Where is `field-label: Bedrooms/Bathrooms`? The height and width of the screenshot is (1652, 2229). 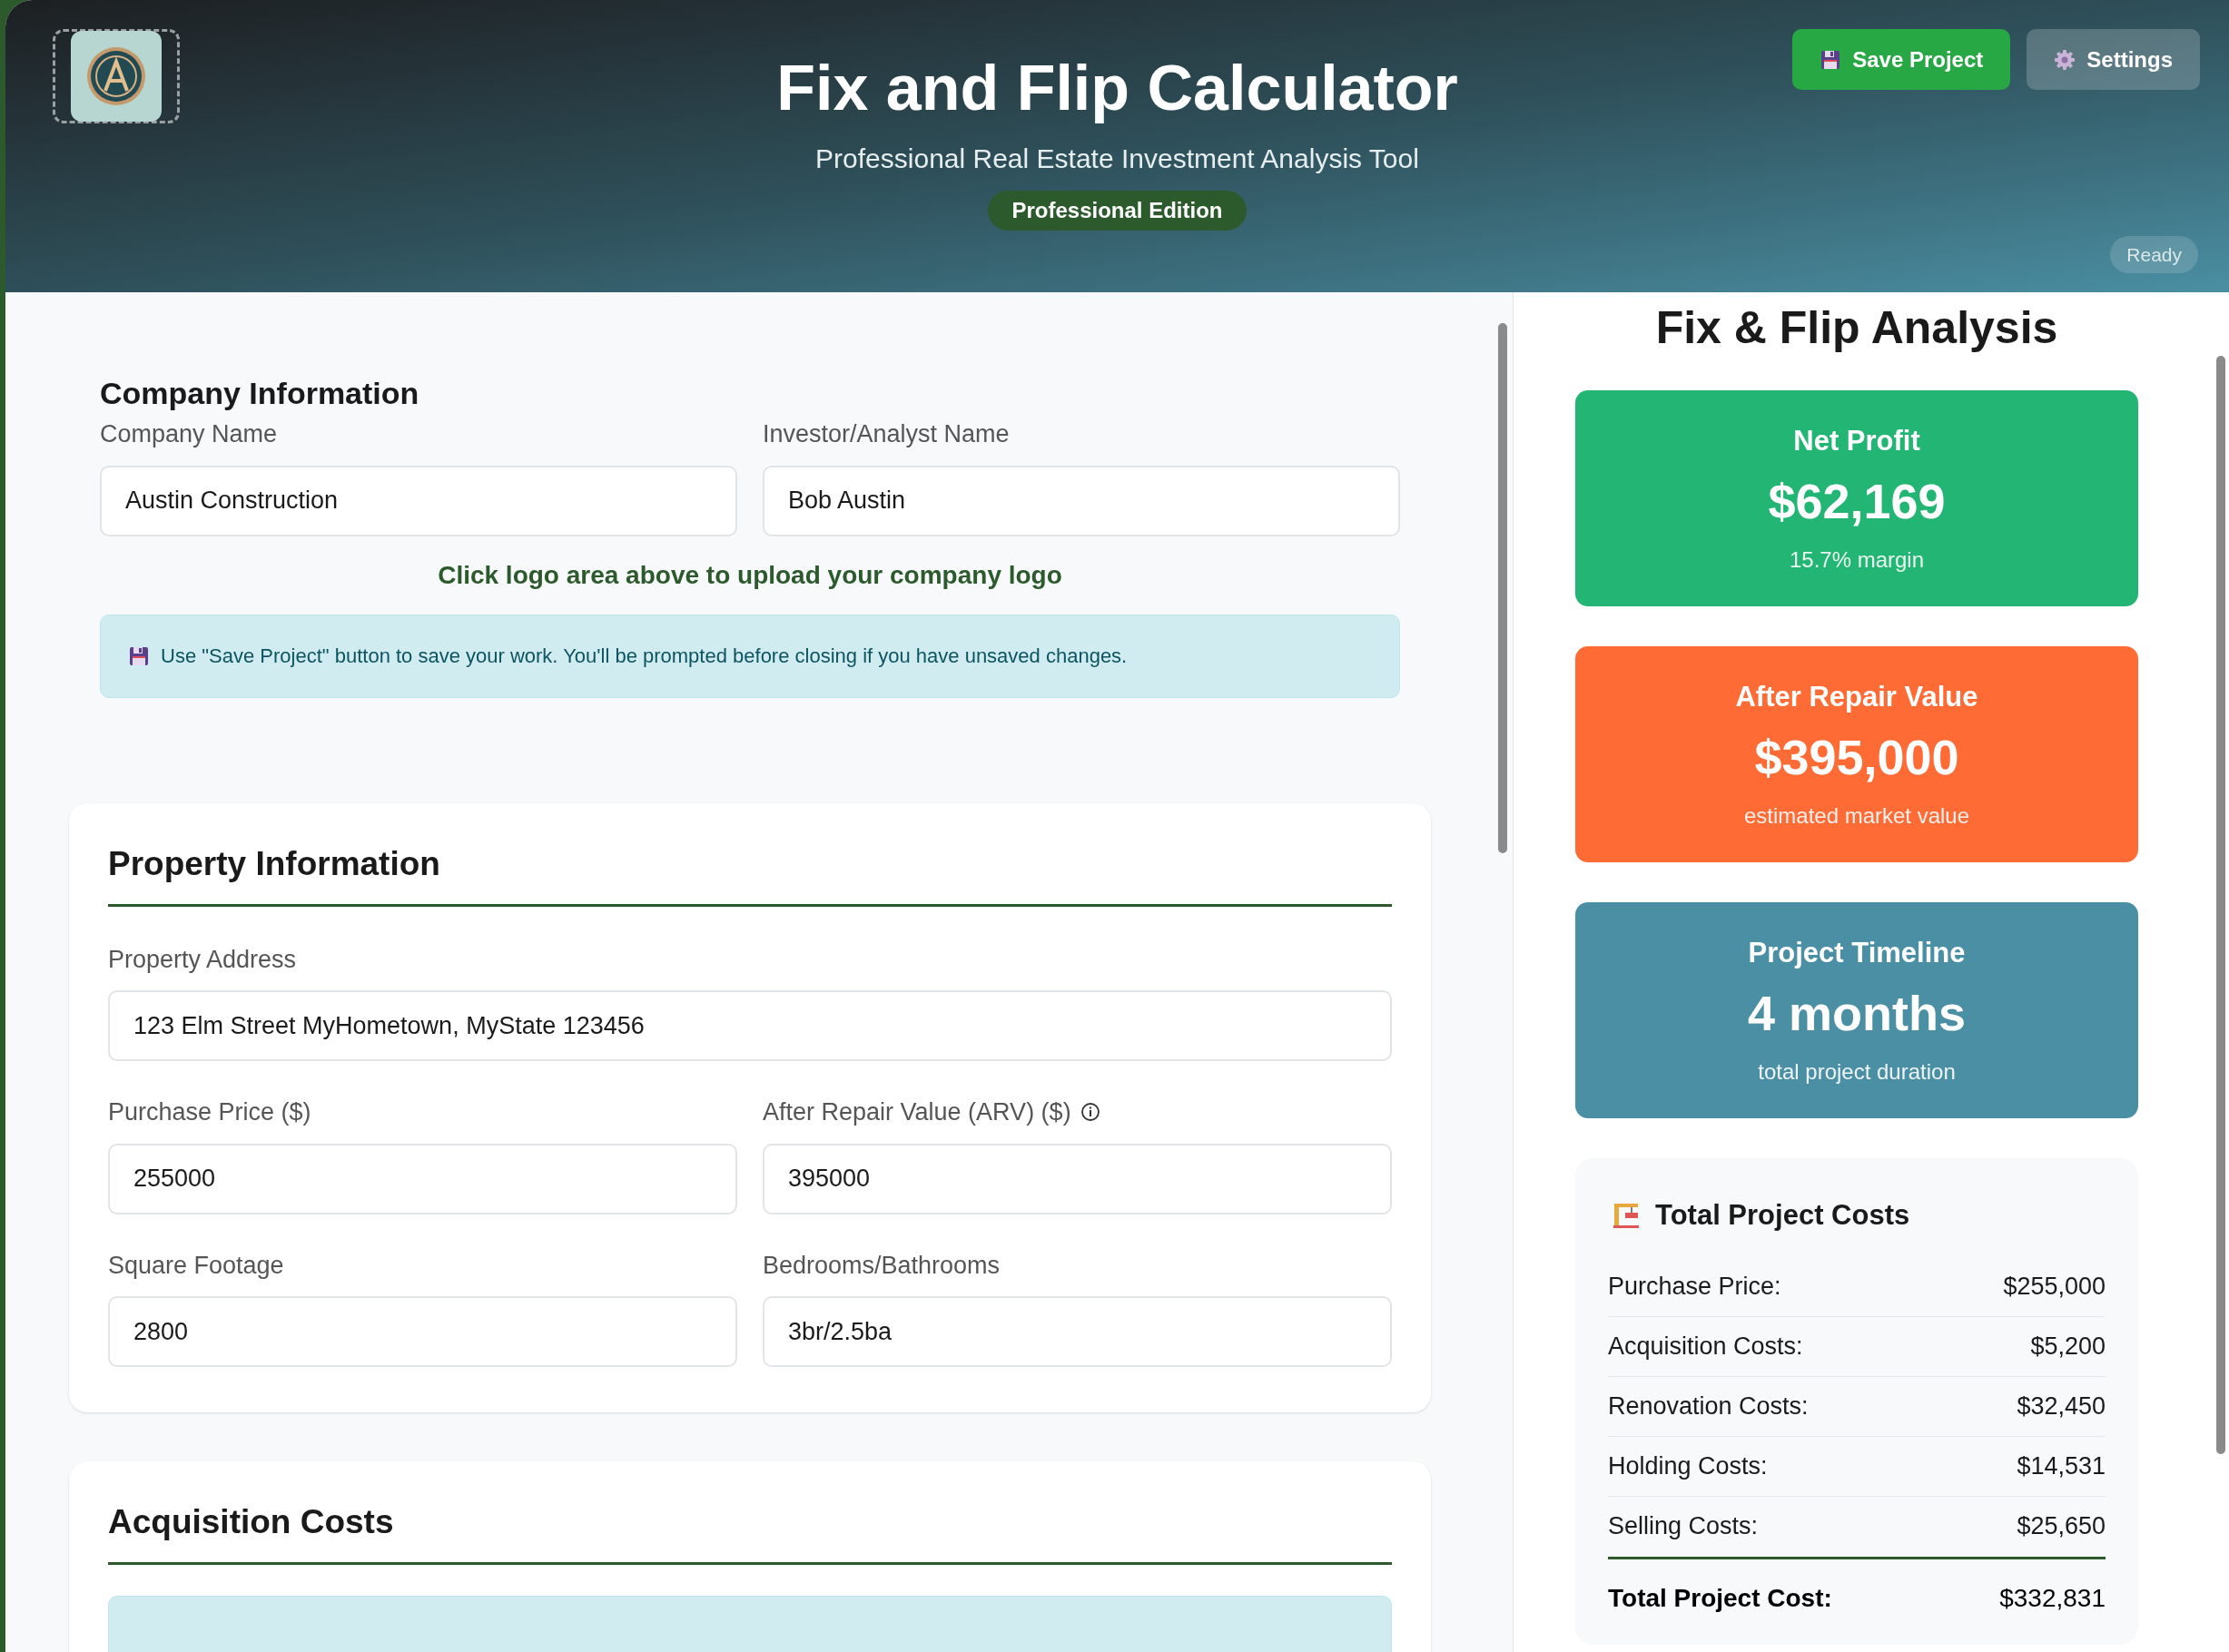
field-label: Bedrooms/Bathrooms is located at coordinates (882, 1265).